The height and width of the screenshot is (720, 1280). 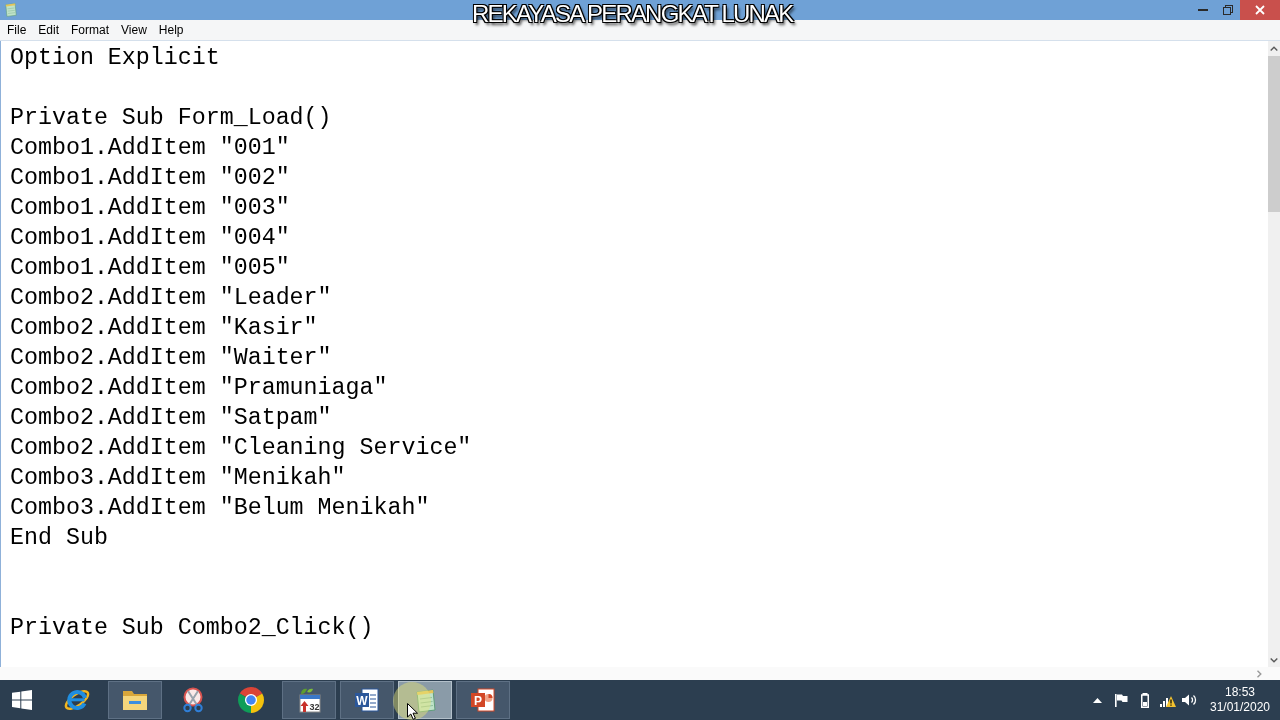 What do you see at coordinates (413, 711) in the screenshot?
I see `mouse-pointer-icon` at bounding box center [413, 711].